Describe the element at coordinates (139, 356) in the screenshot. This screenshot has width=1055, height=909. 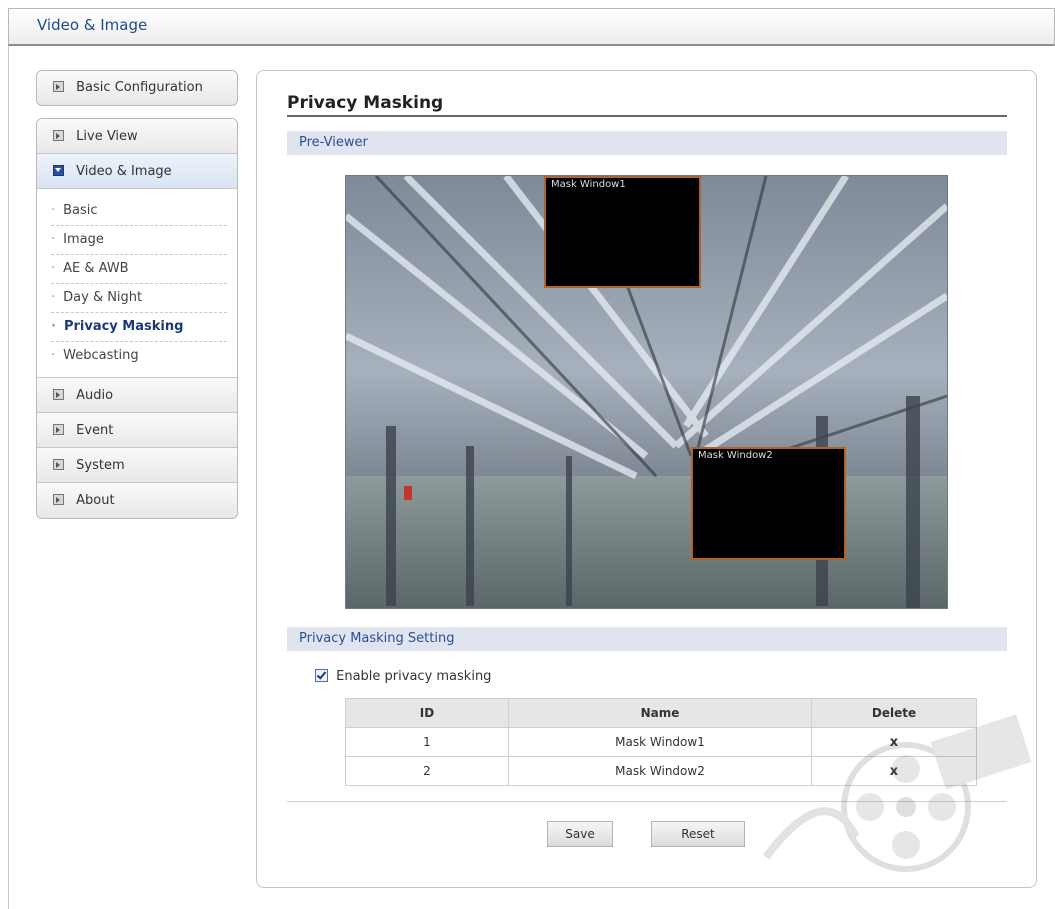
I see `submenu-item-webcasting: · Webcasting` at that location.